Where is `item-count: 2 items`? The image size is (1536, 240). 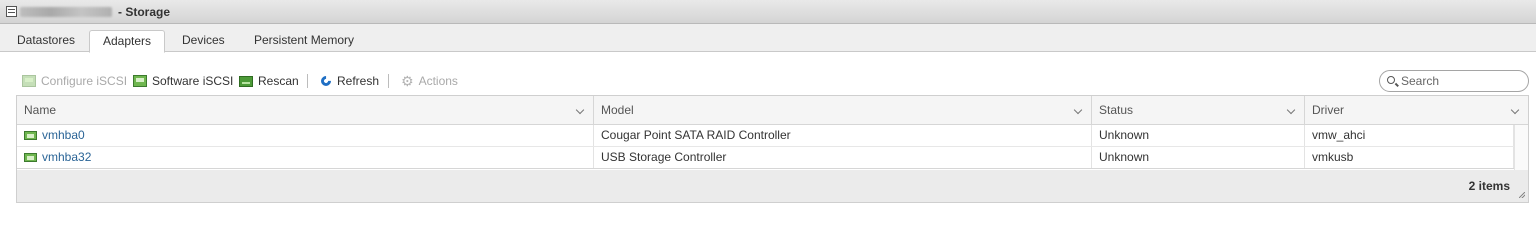 item-count: 2 items is located at coordinates (1489, 186).